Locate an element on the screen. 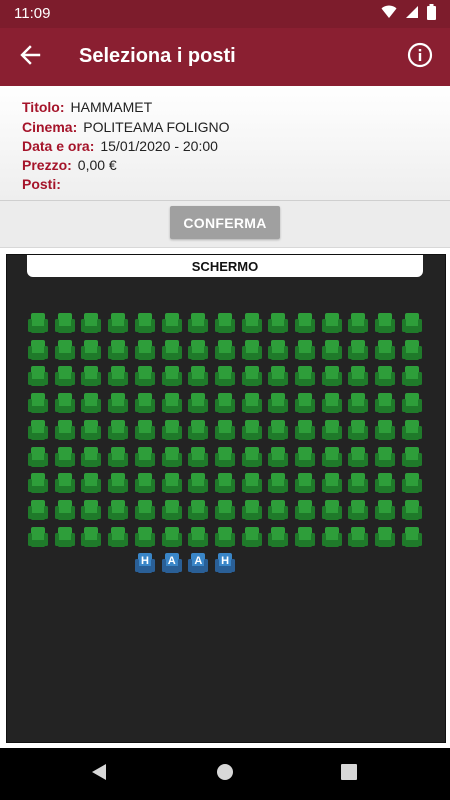 The height and width of the screenshot is (800, 450). confirm-button: CONFERMA is located at coordinates (225, 222).